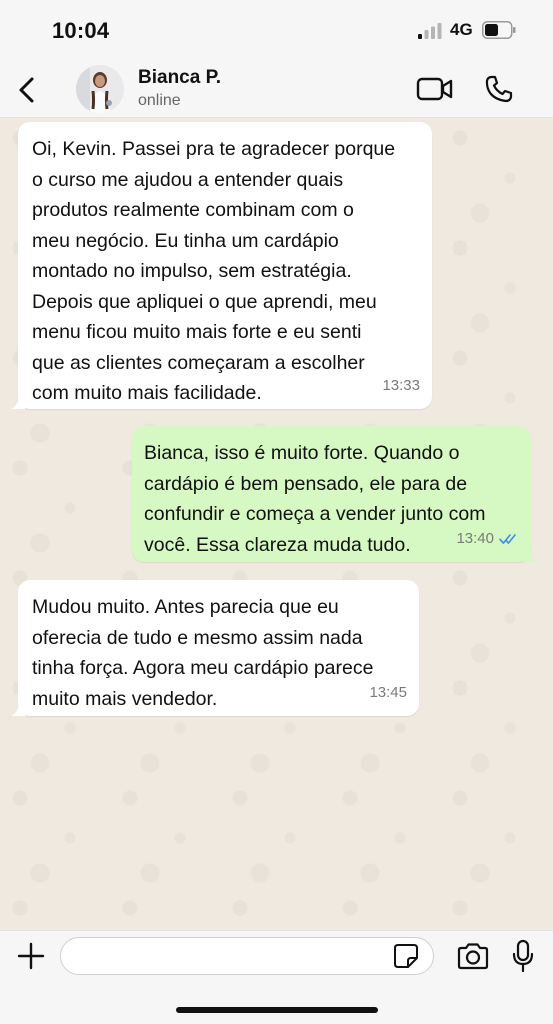 The width and height of the screenshot is (553, 1024). I want to click on avatar-photo-icon, so click(100, 89).